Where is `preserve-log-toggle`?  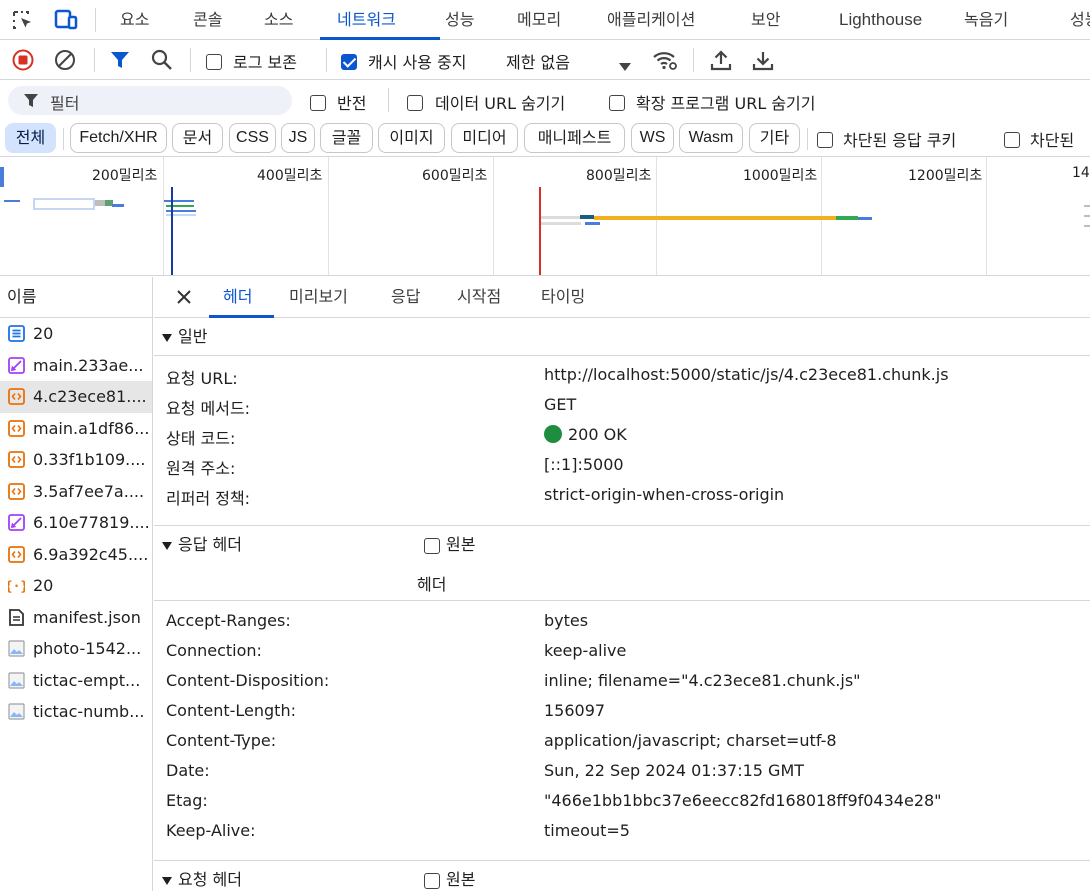
preserve-log-toggle is located at coordinates (214, 60).